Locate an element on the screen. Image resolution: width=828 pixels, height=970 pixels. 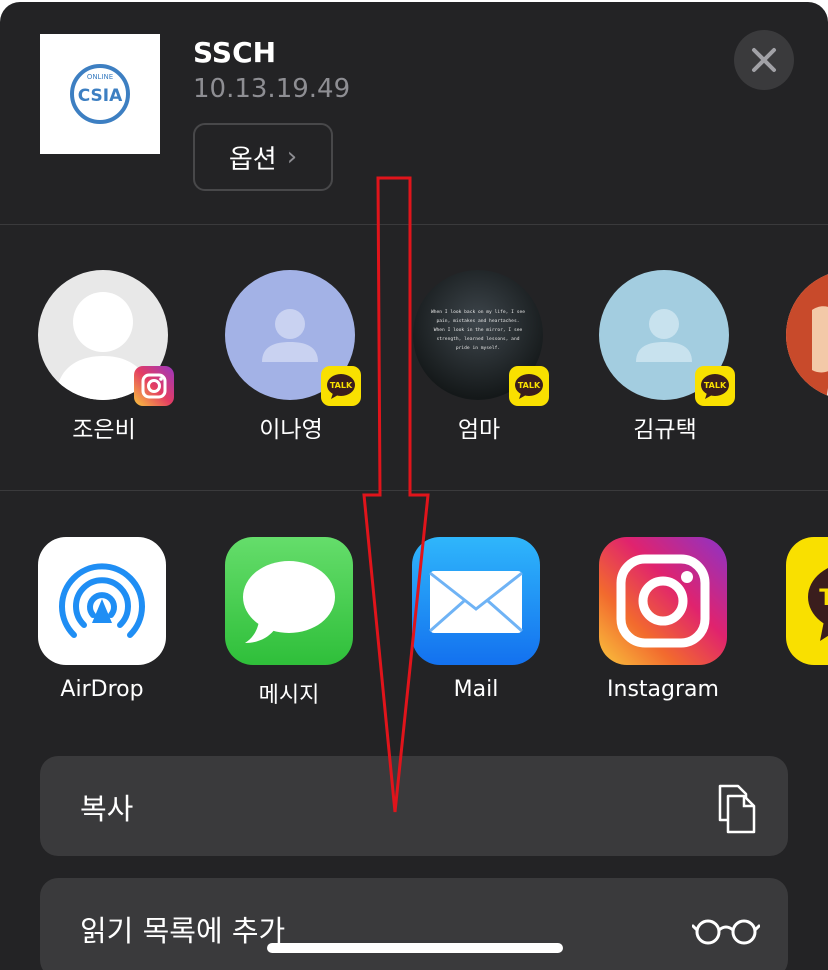
app-mail: Mail is located at coordinates (476, 619).